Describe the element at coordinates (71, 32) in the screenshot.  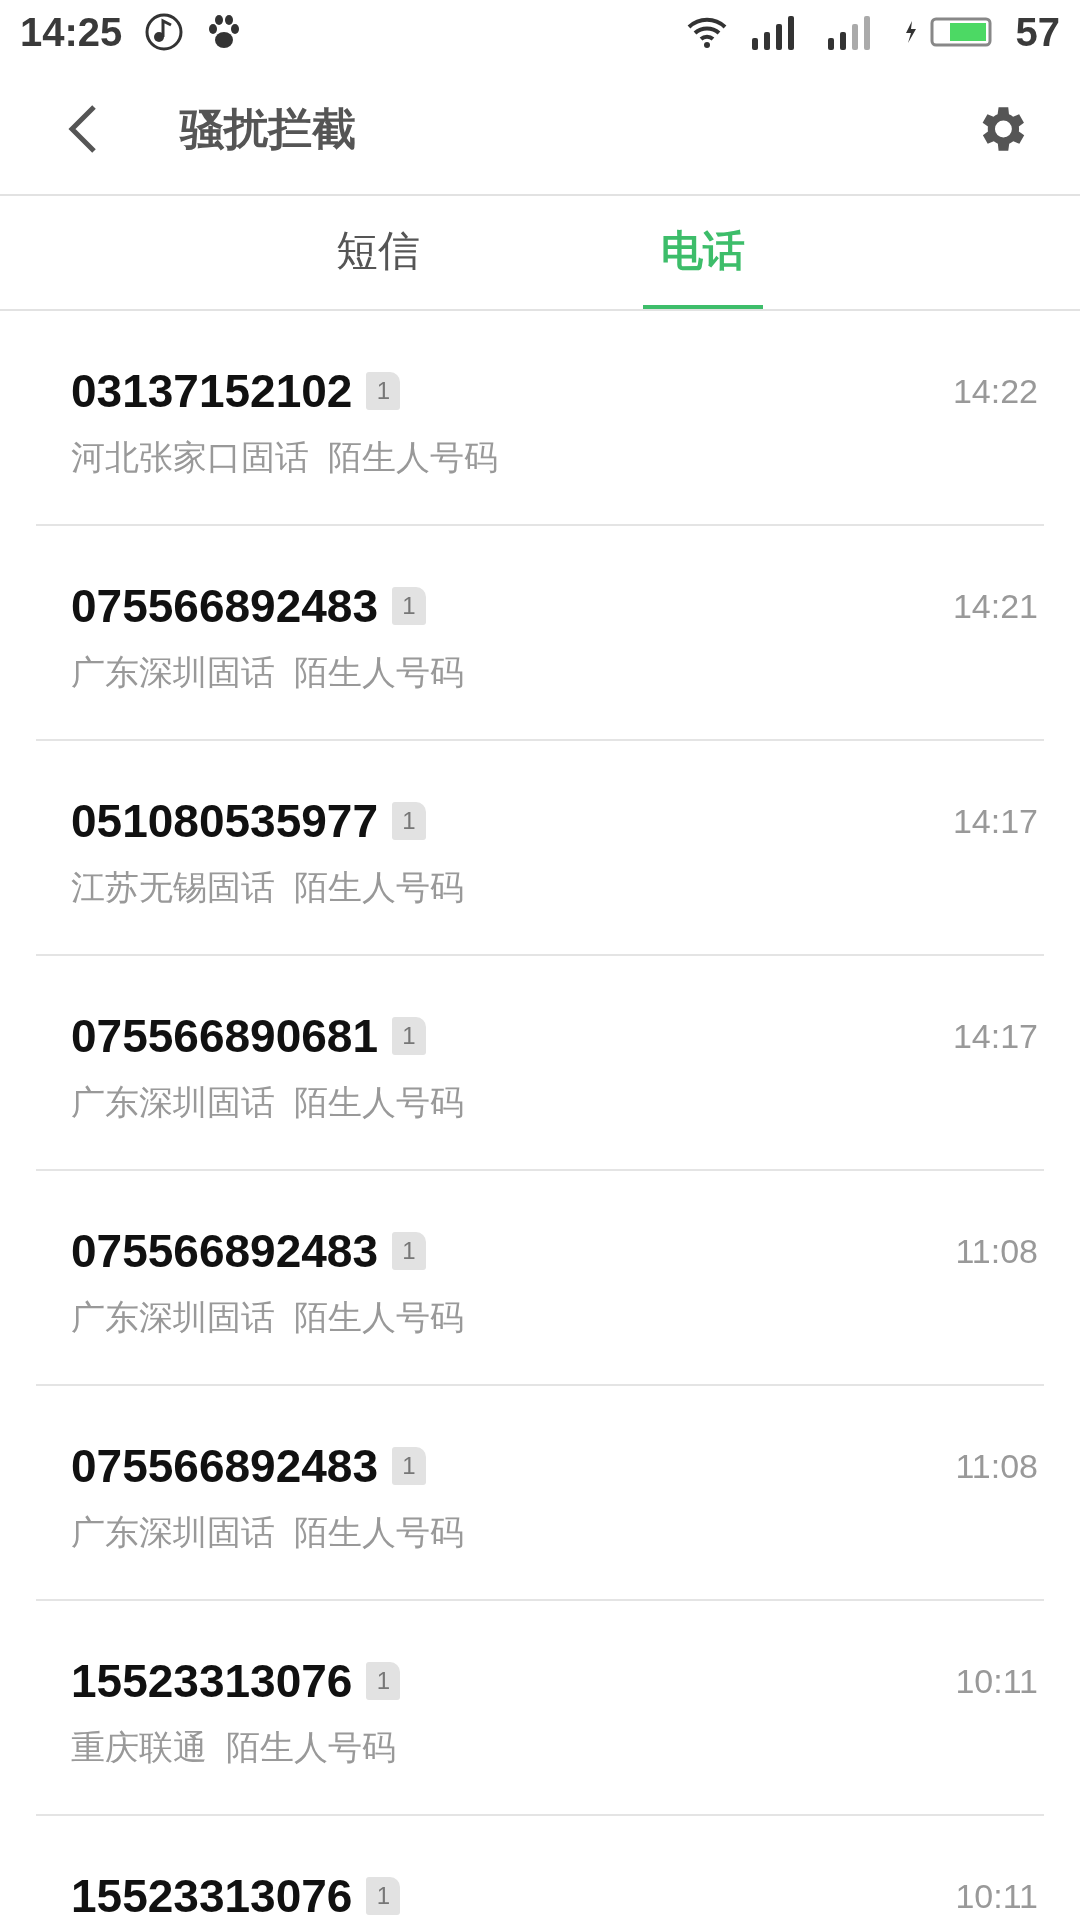
I see `status-time: 14:25` at that location.